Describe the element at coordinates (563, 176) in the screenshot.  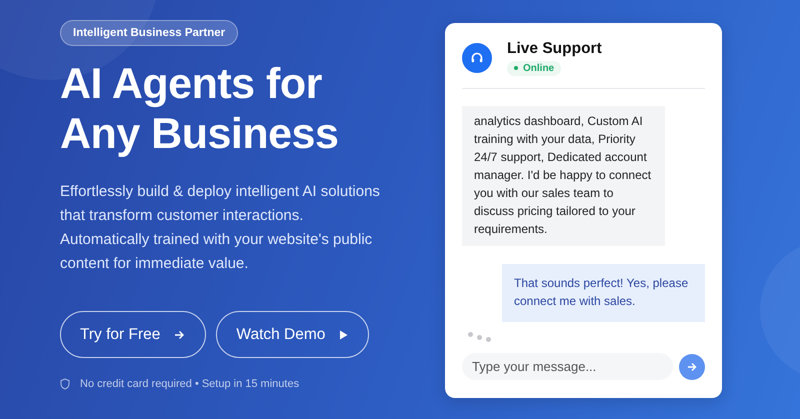
I see `agent-message: analytics dashboard, Custom AI training with your data, Priority 24/7 support, Dedicated account manager. I'd be happy to connect you with our sales team to discuss pricing tailored to your requirements.` at that location.